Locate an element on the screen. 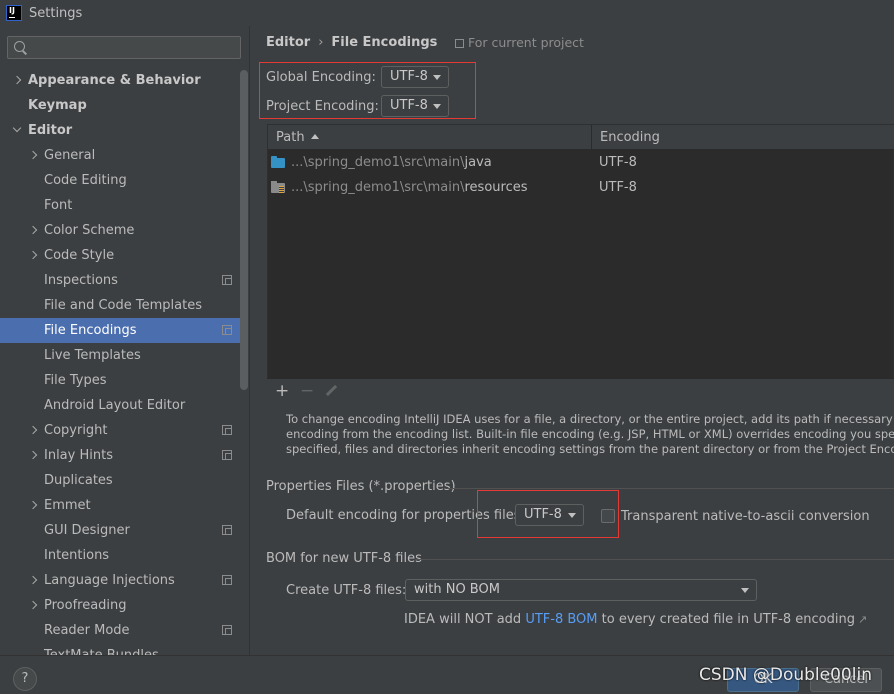  sidebar-item-reader-mode: Reader Mode is located at coordinates (120, 630).